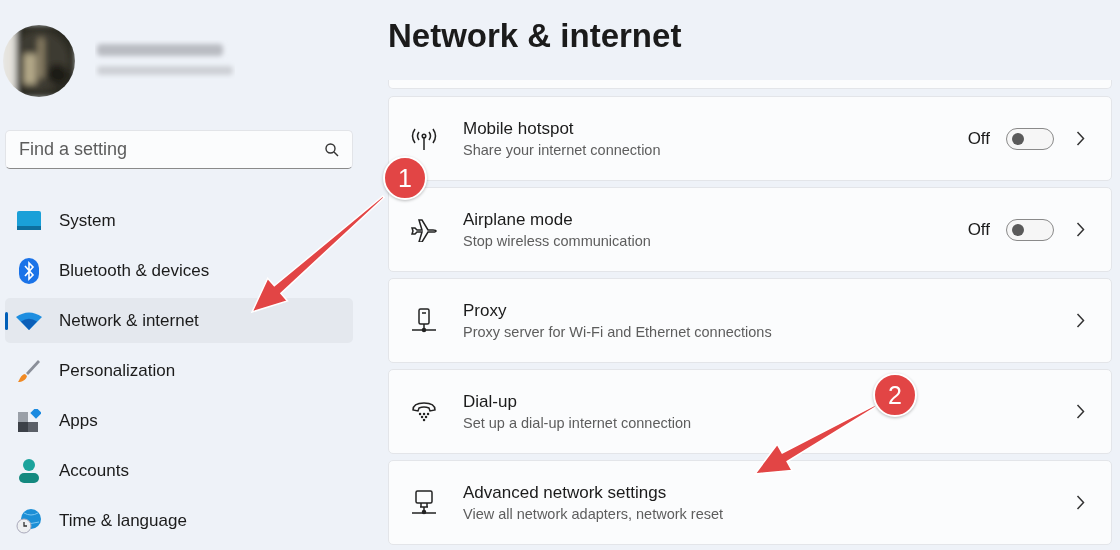  What do you see at coordinates (29, 320) in the screenshot?
I see `wifi-icon` at bounding box center [29, 320].